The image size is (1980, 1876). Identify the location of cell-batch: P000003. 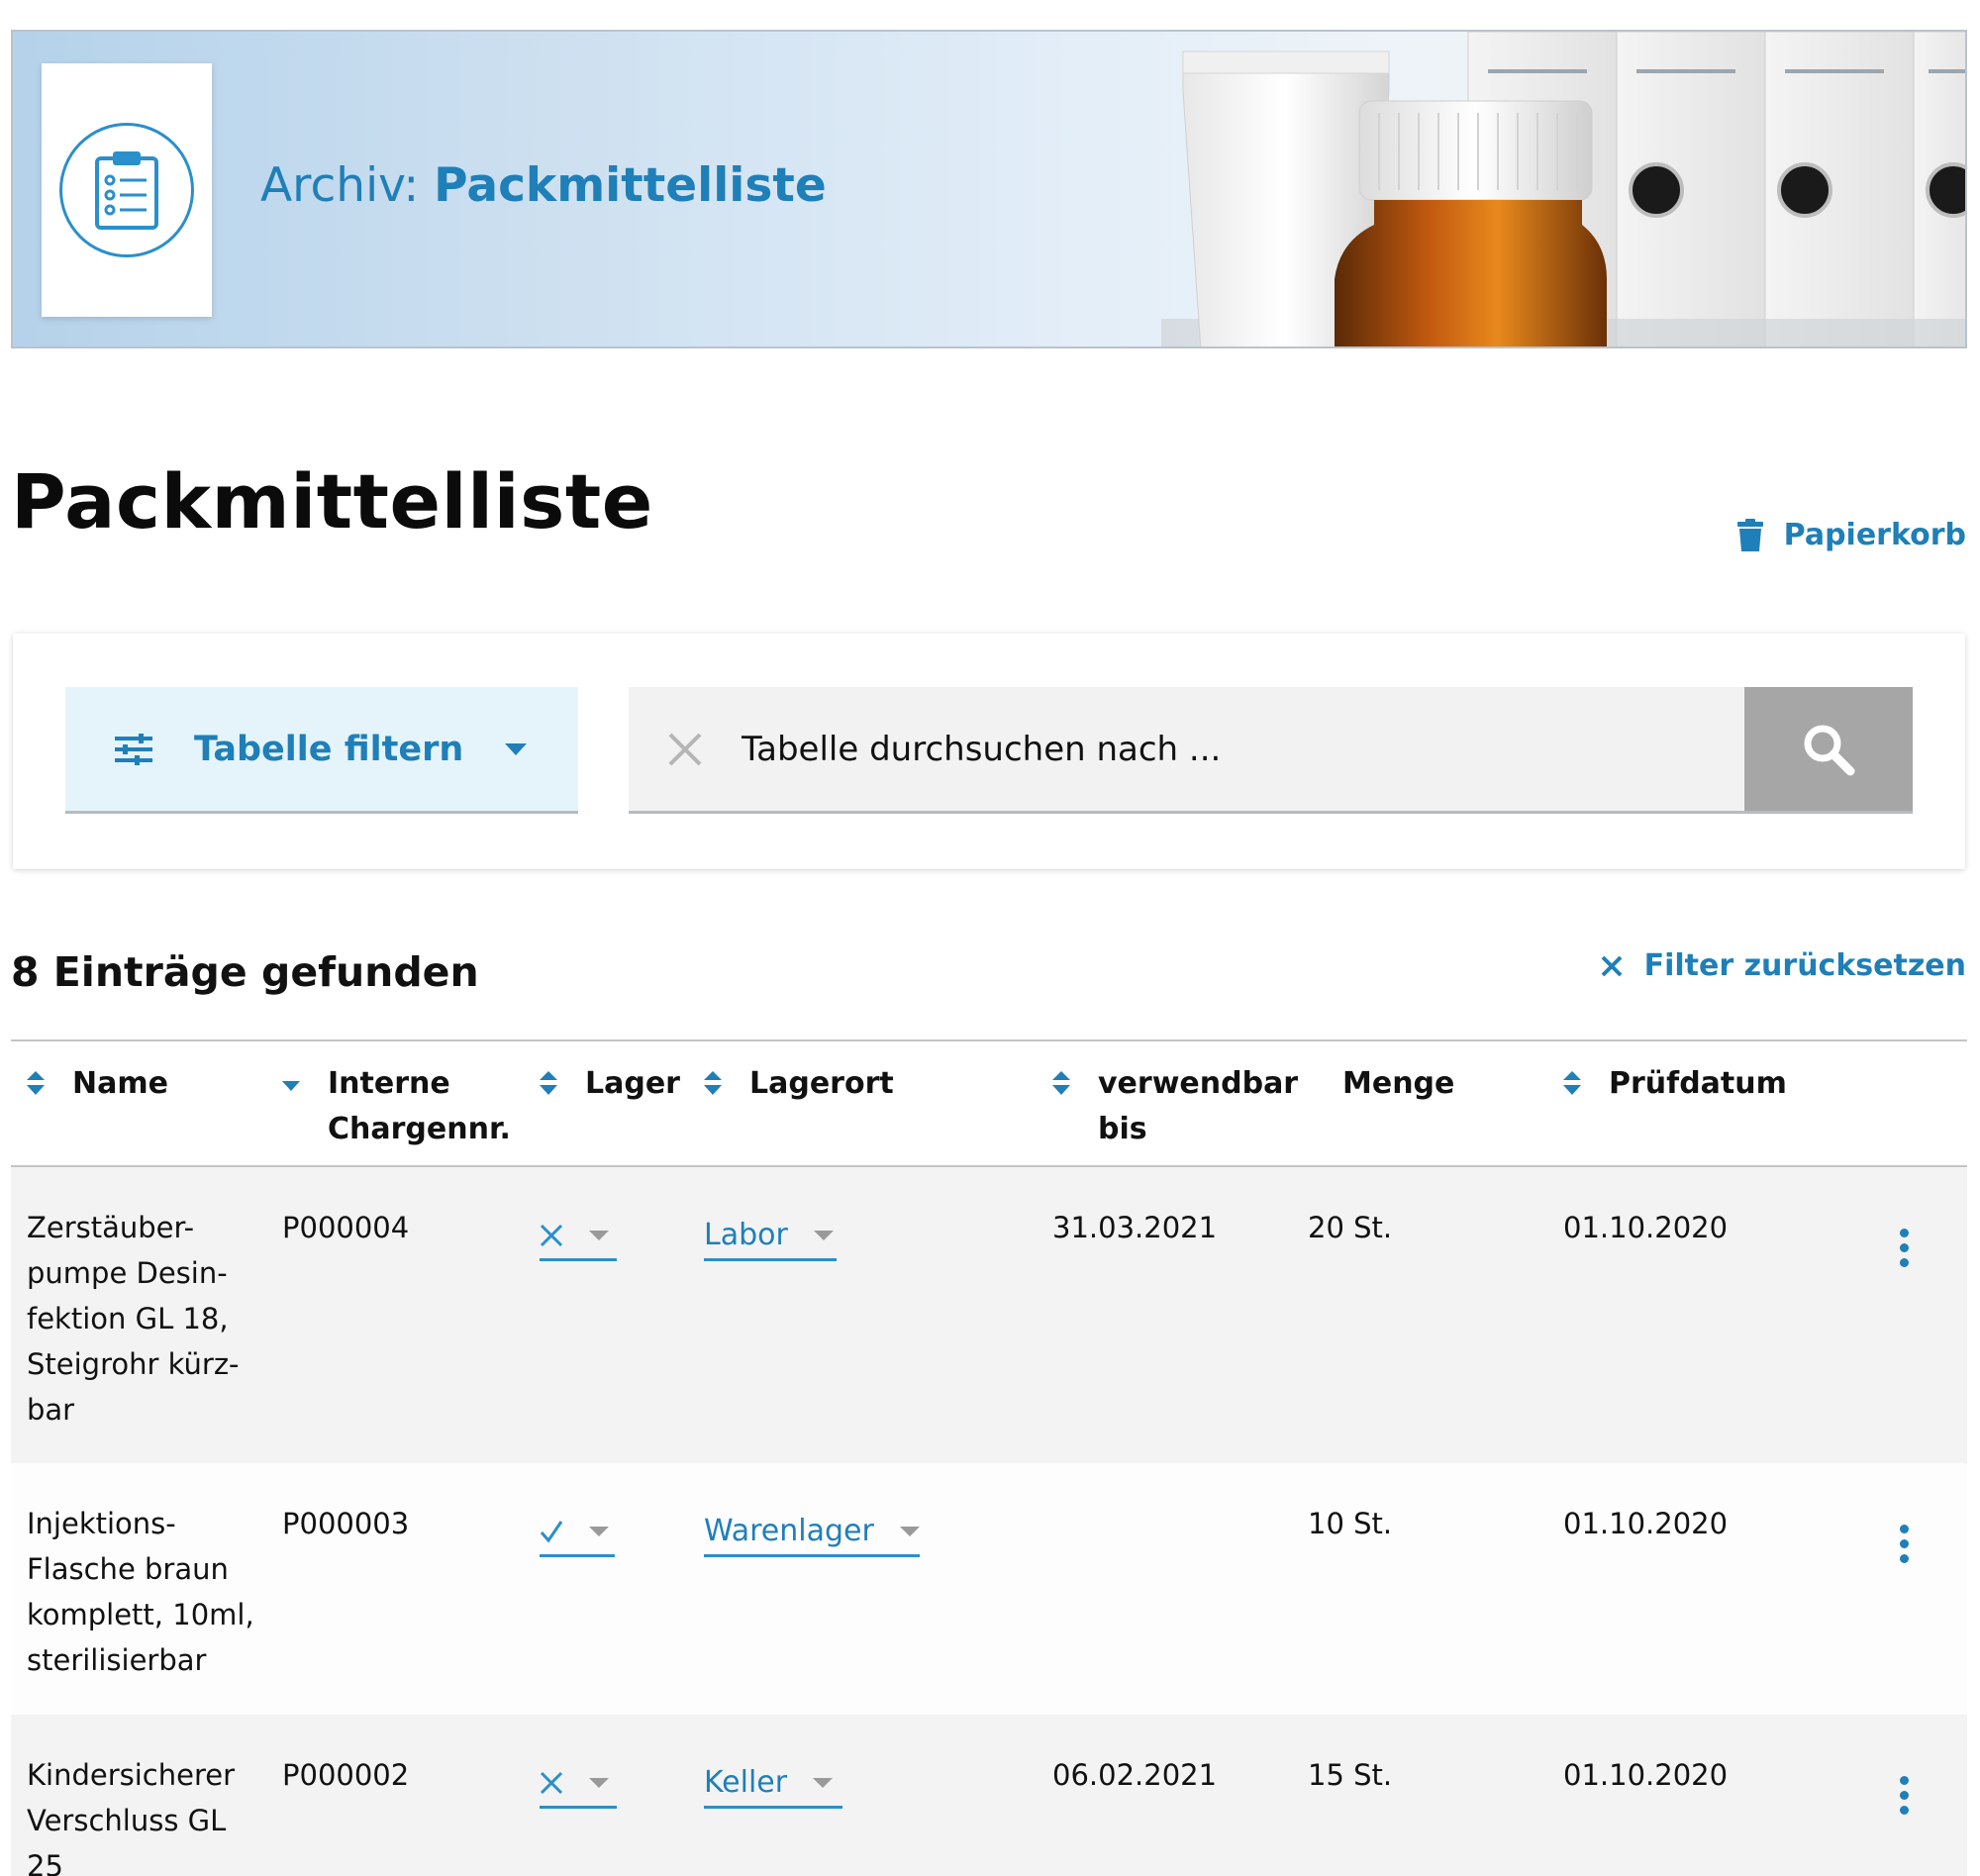
(346, 1523).